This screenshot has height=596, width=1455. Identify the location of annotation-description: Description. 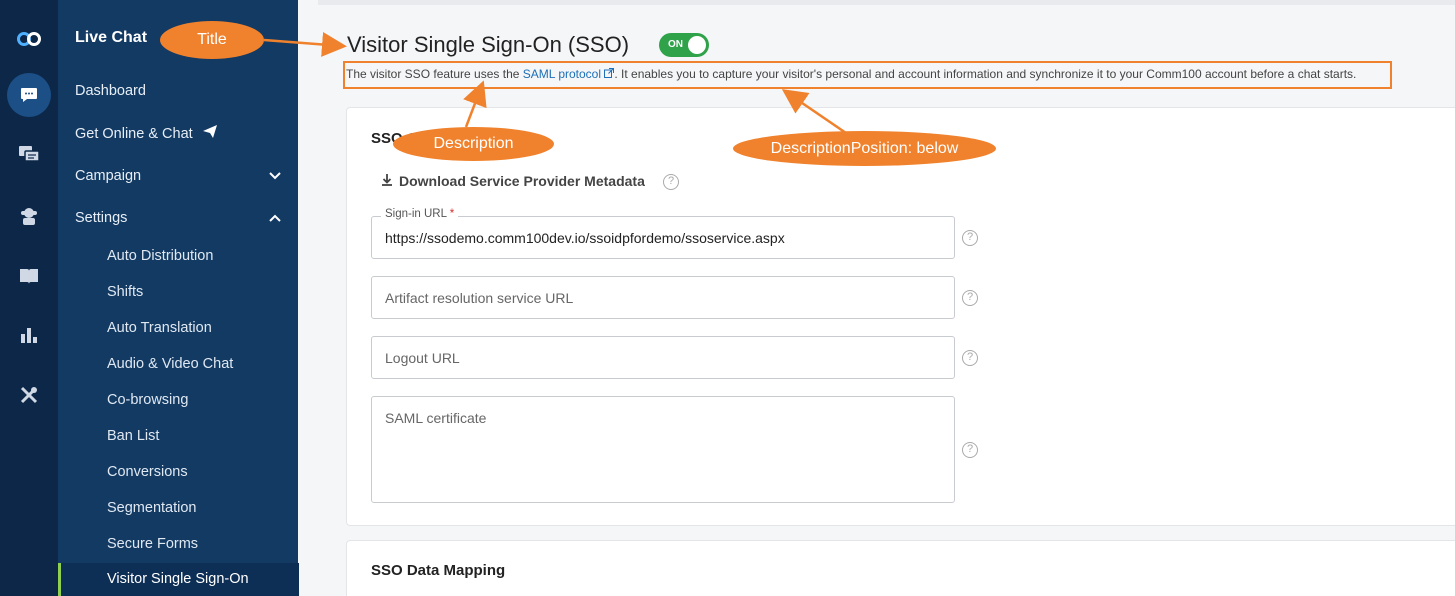
(473, 144).